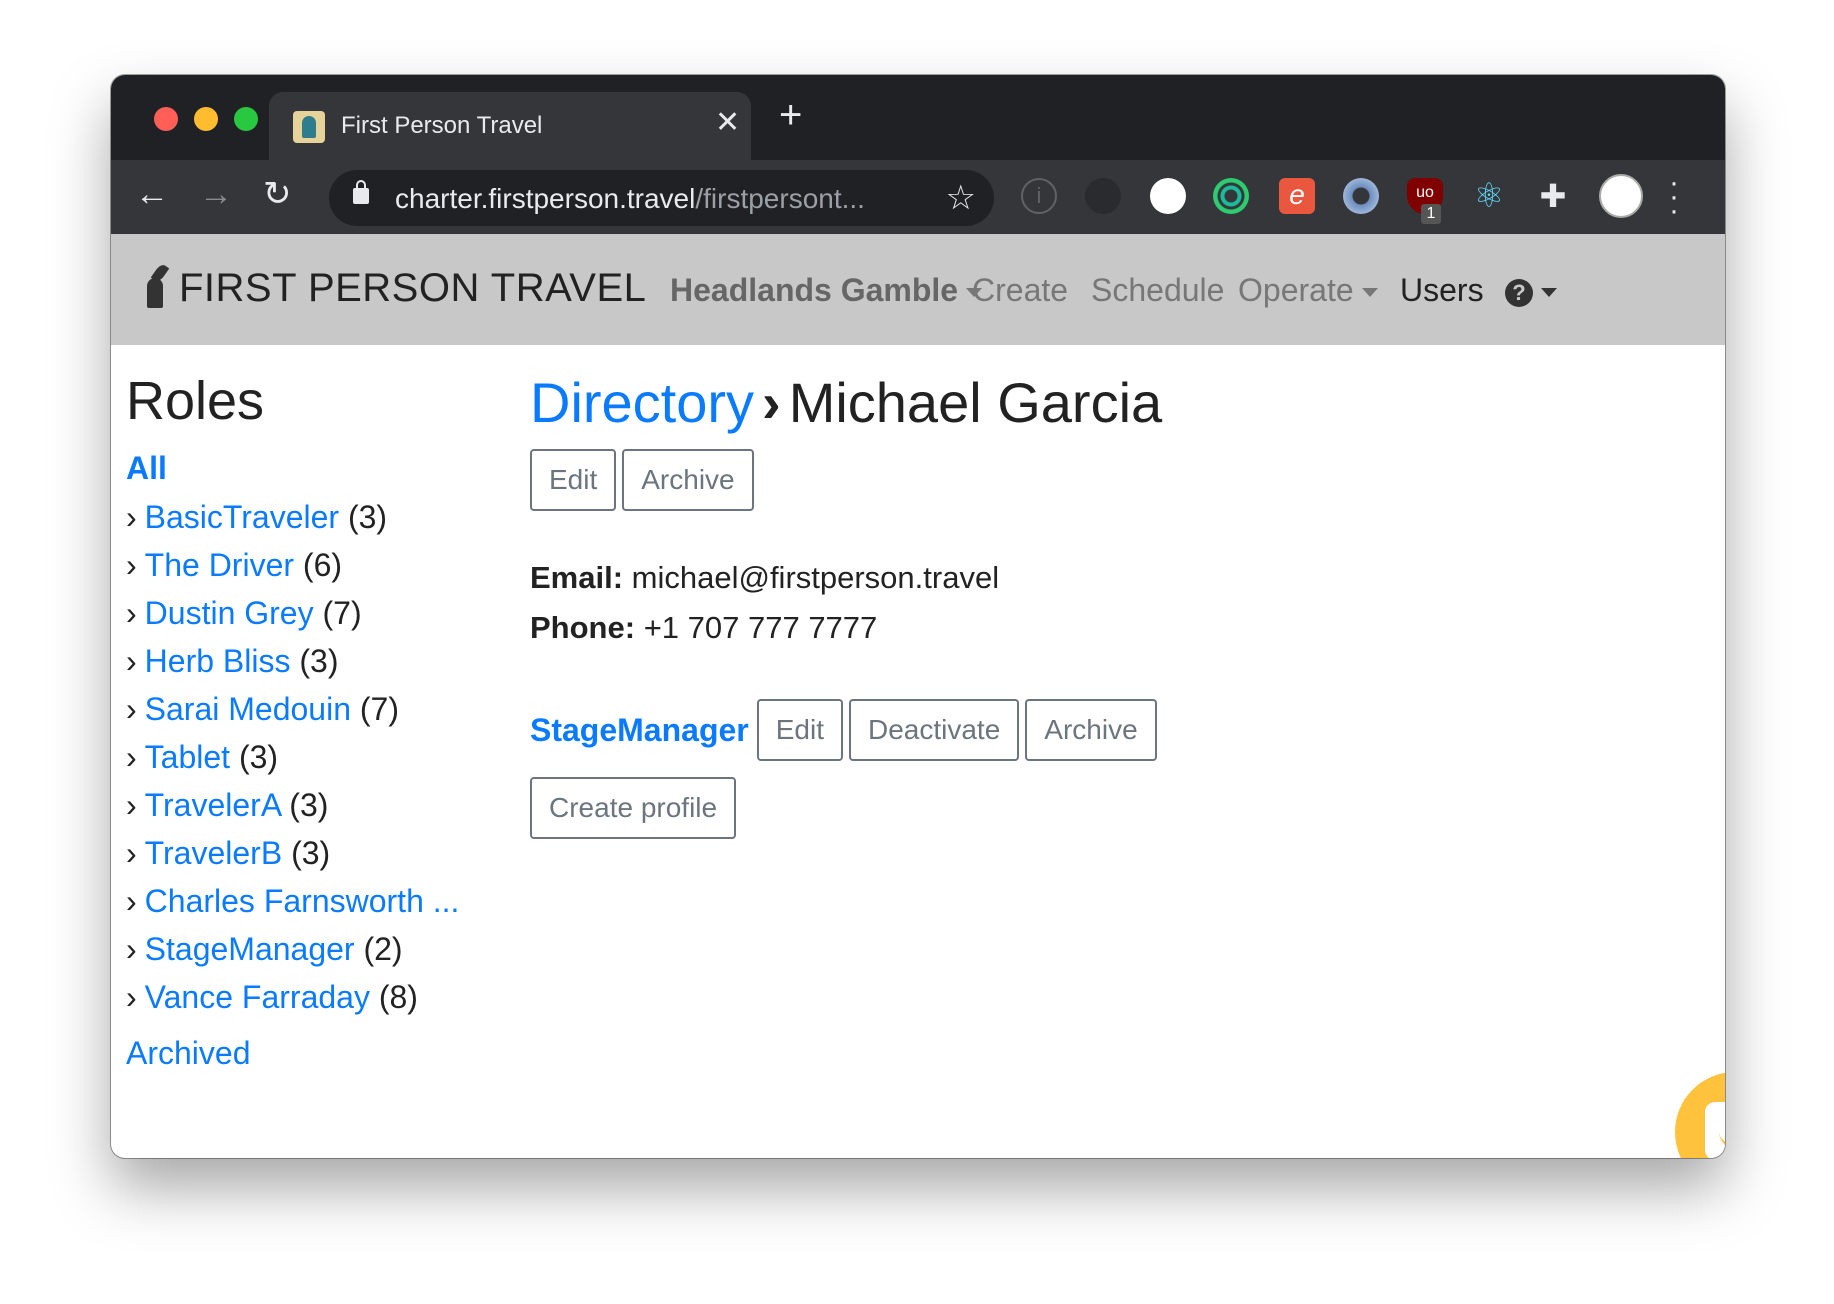 The height and width of the screenshot is (1304, 1834). Describe the element at coordinates (257, 997) in the screenshot. I see `role-link: Vance Farraday` at that location.